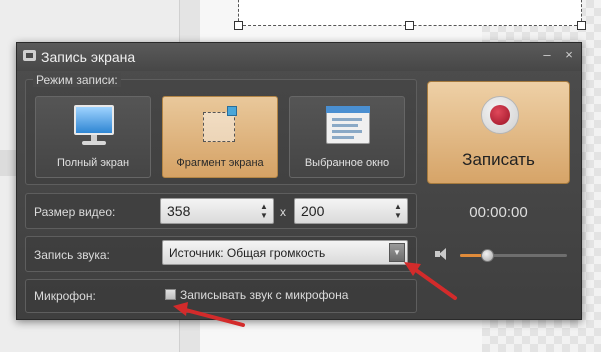 The height and width of the screenshot is (352, 601). Describe the element at coordinates (88, 57) in the screenshot. I see `window-title: Запись экрана` at that location.